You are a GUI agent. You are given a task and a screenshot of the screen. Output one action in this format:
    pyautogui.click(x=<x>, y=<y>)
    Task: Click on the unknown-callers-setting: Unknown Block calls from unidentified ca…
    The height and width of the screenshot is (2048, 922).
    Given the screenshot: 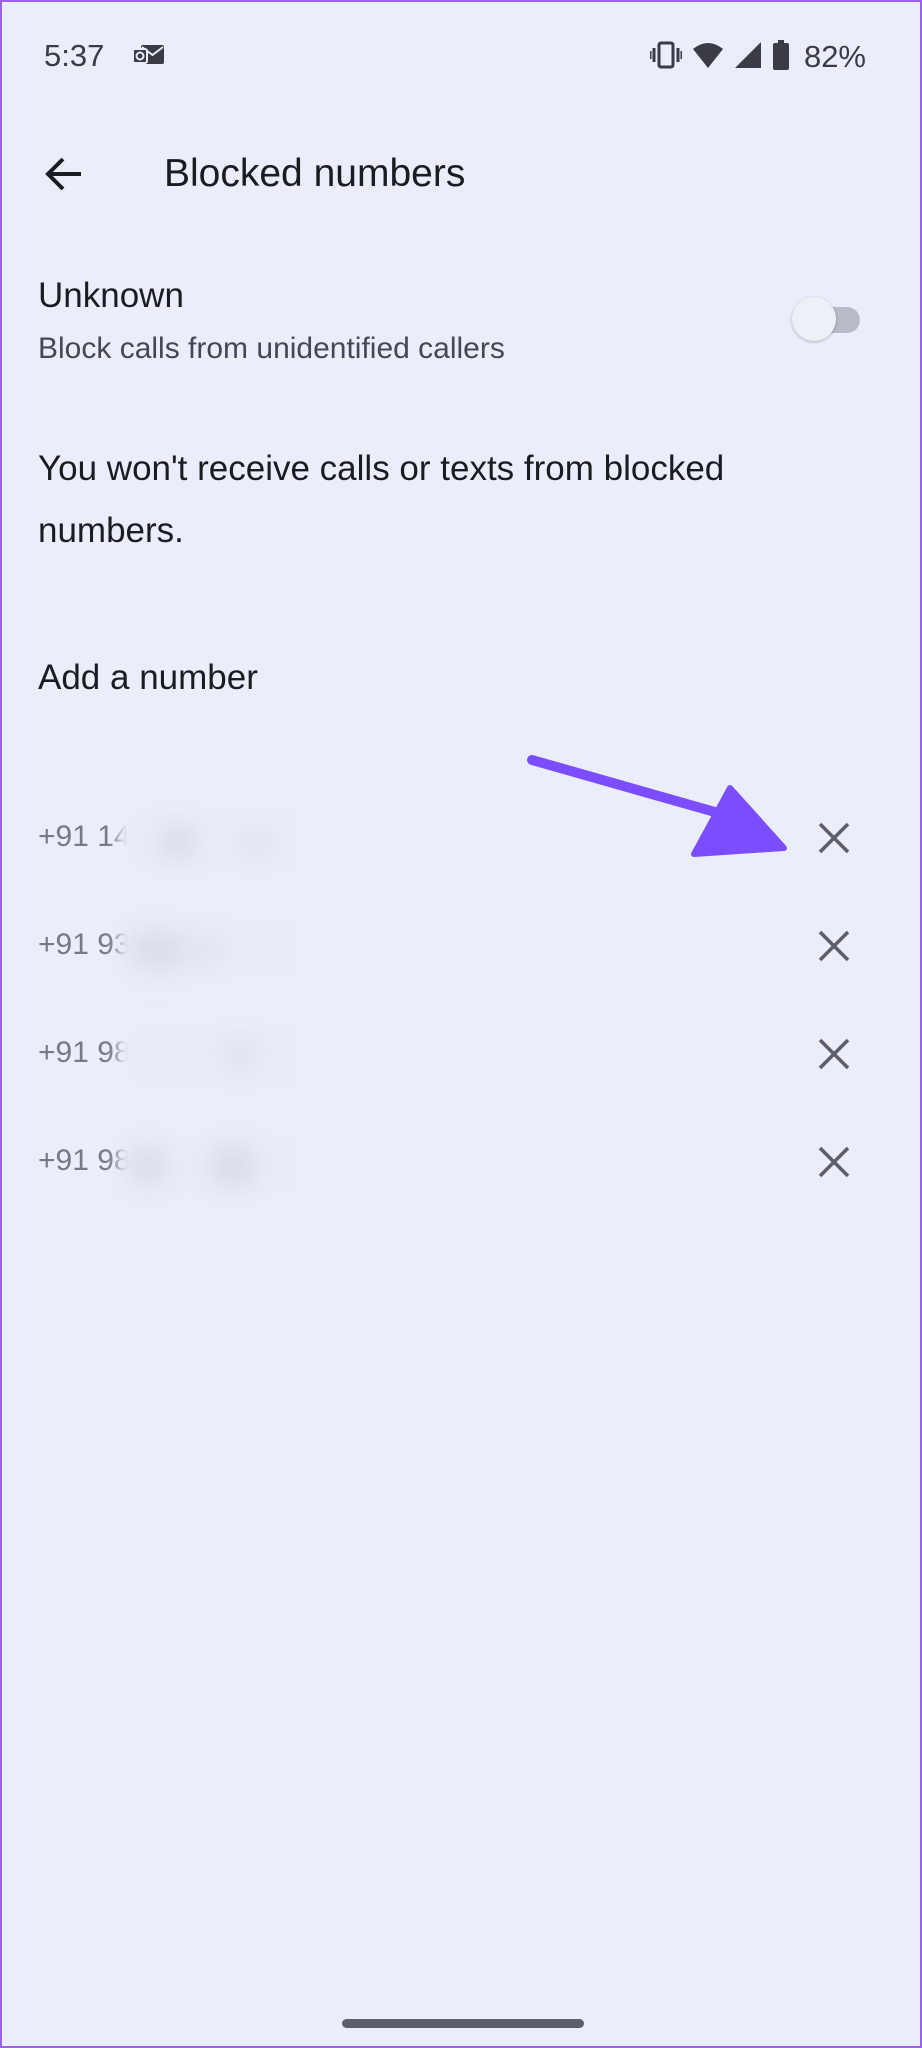 What is the action you would take?
    pyautogui.click(x=462, y=326)
    